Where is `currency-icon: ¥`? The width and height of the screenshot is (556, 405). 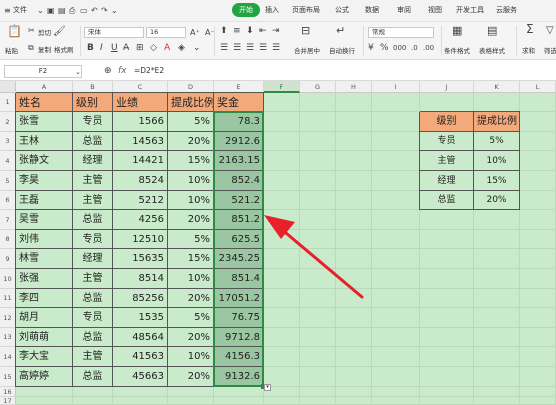 currency-icon: ¥ is located at coordinates (371, 48).